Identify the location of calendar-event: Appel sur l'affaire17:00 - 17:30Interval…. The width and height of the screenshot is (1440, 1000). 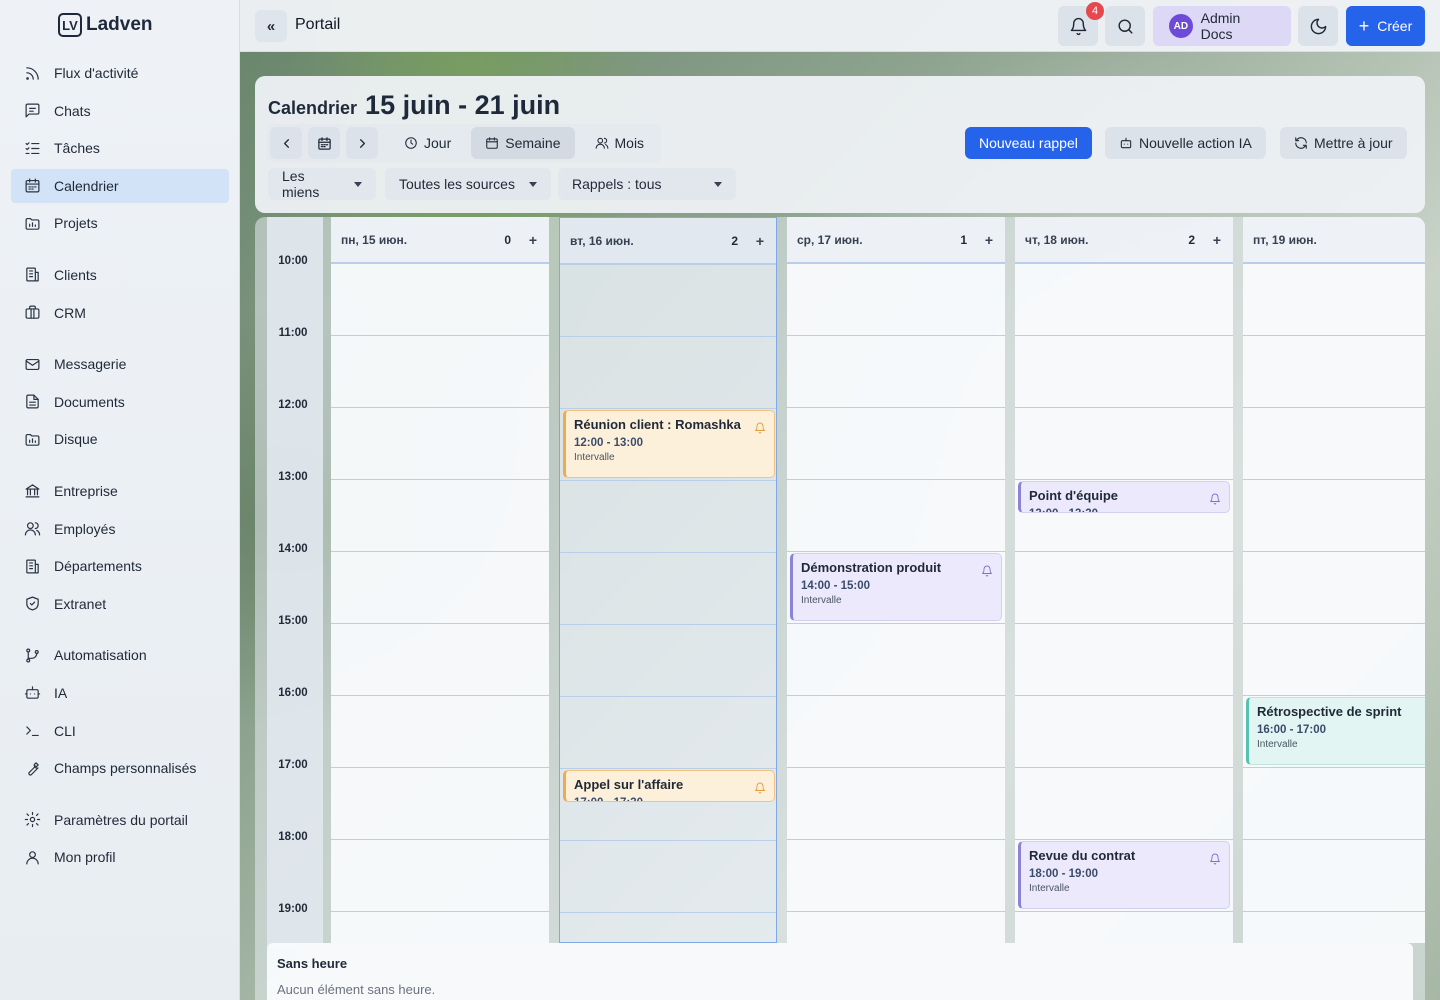
(669, 786).